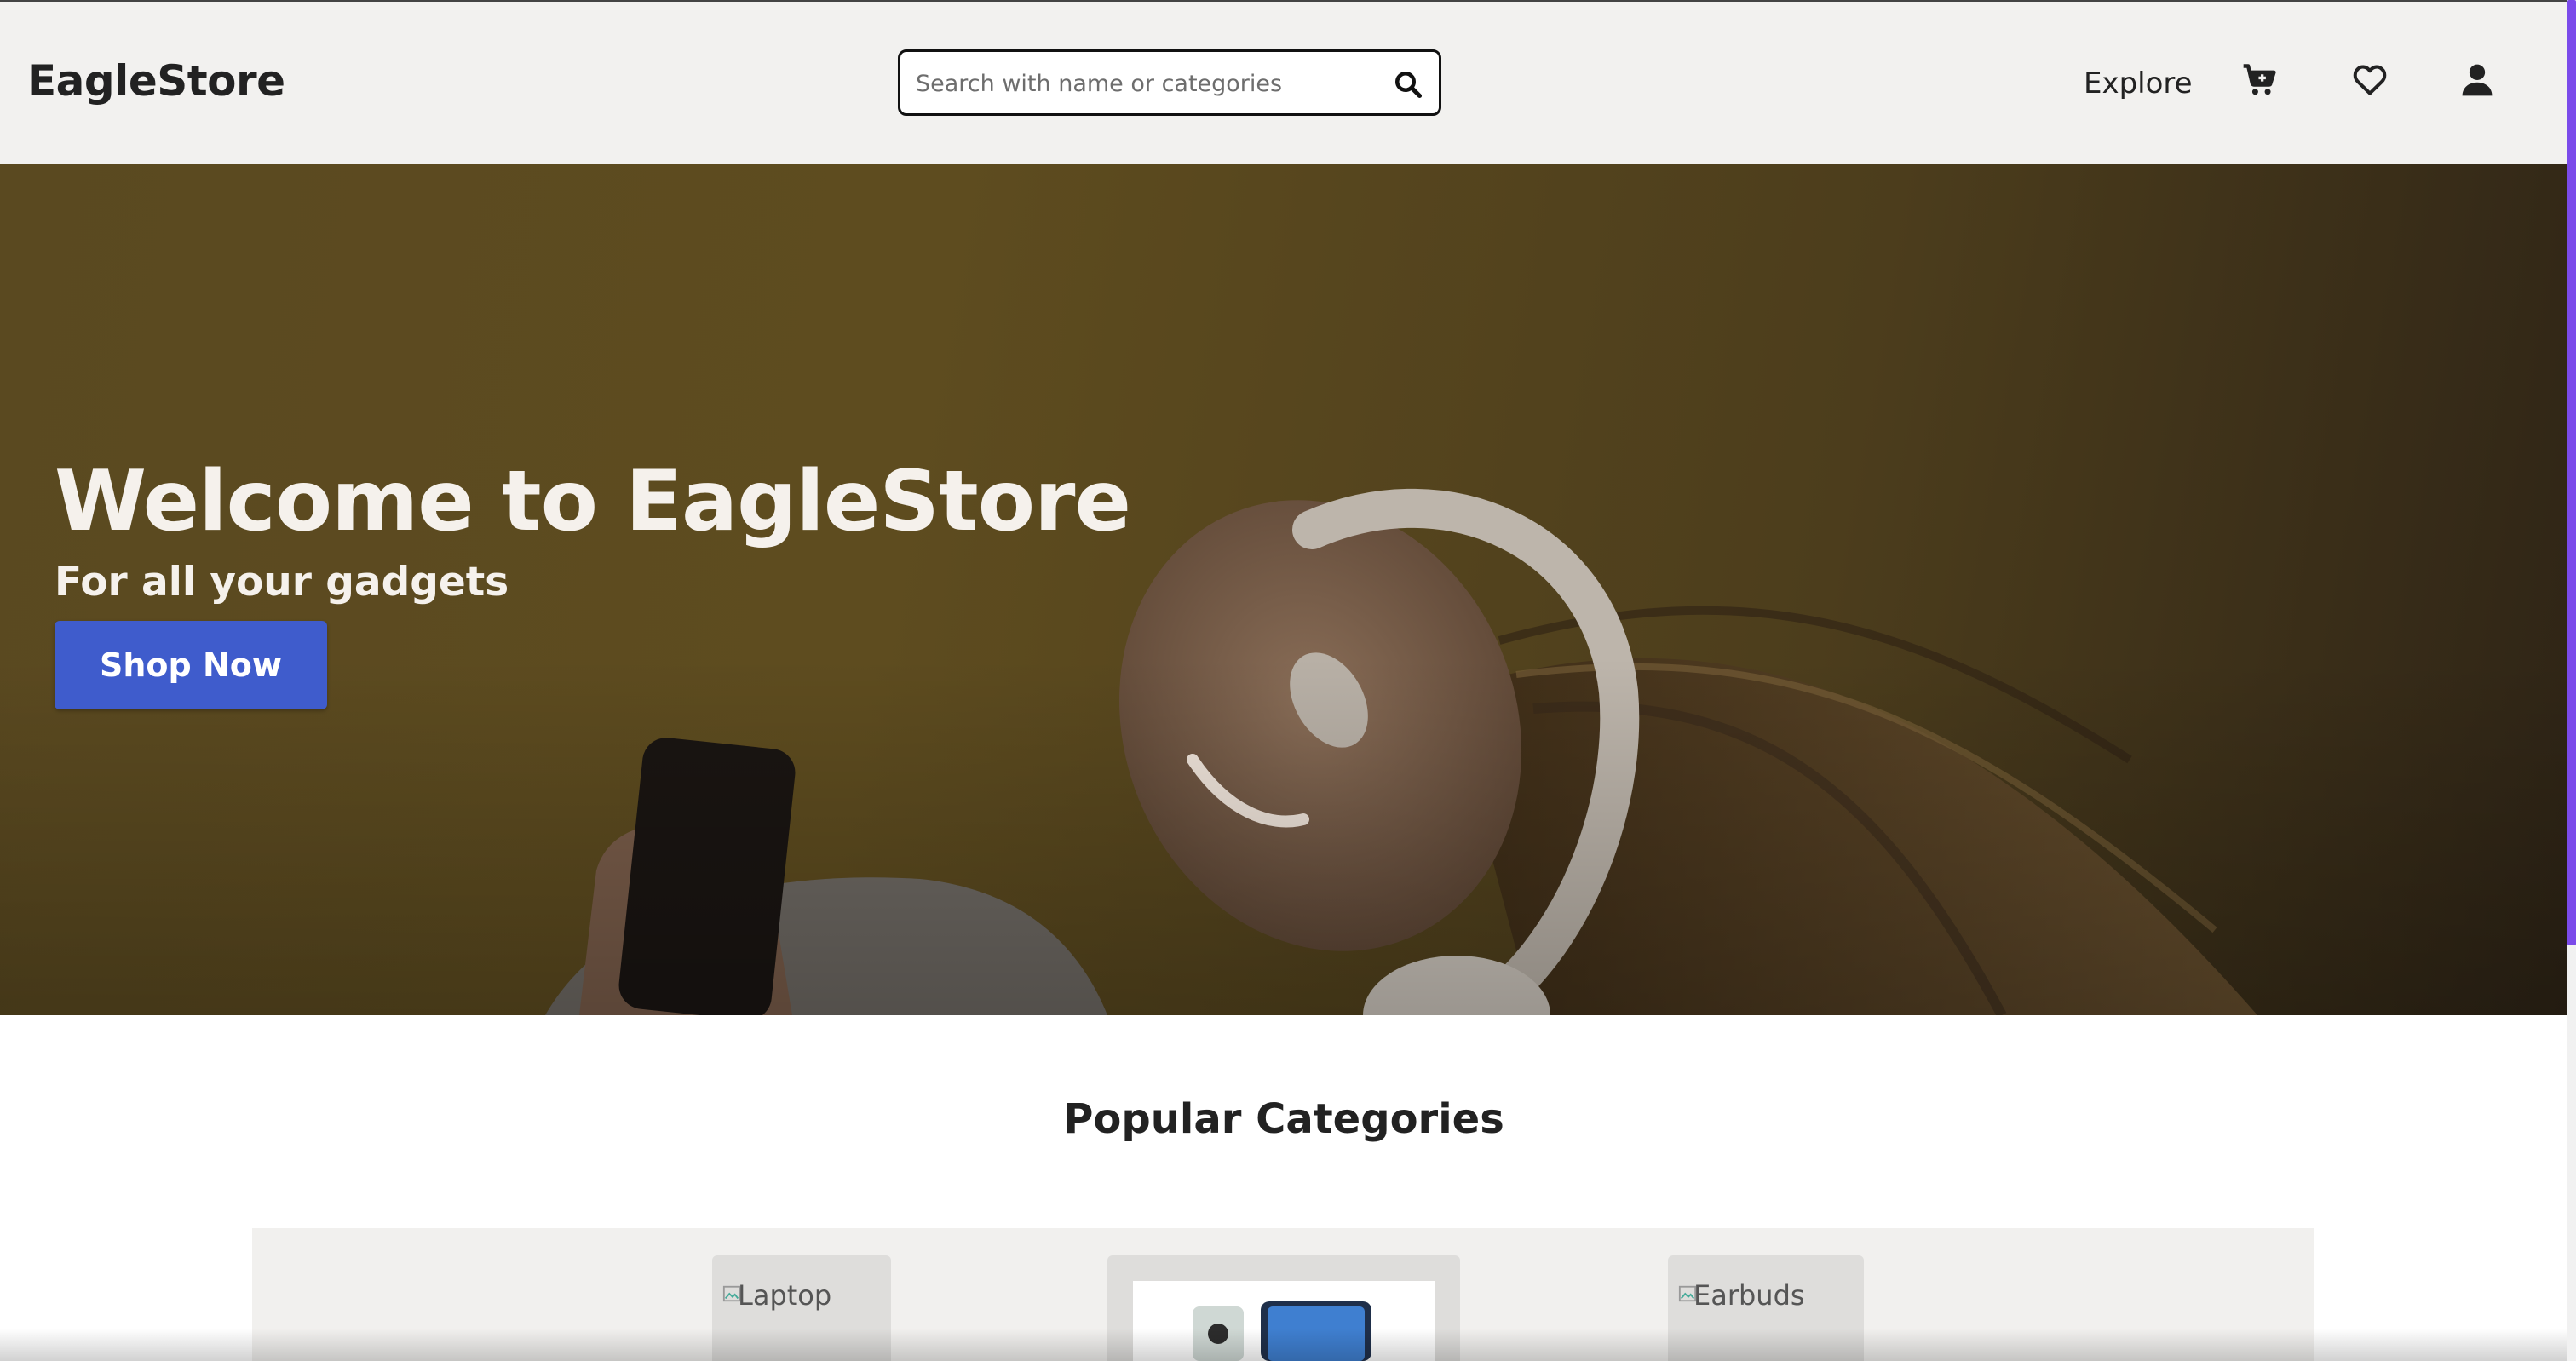  What do you see at coordinates (2477, 80) in the screenshot?
I see `user-icon` at bounding box center [2477, 80].